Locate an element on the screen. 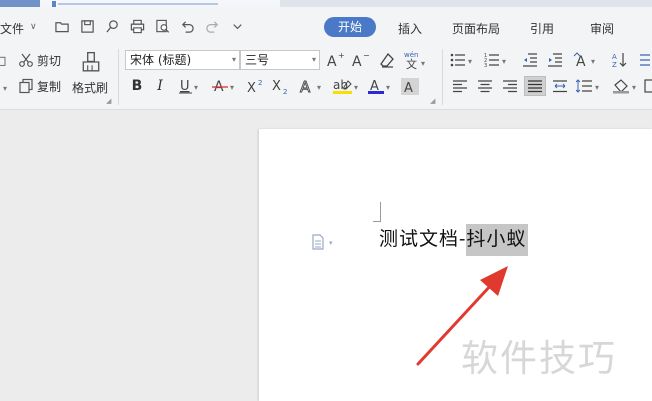  cut-label: 剪切 is located at coordinates (49, 60).